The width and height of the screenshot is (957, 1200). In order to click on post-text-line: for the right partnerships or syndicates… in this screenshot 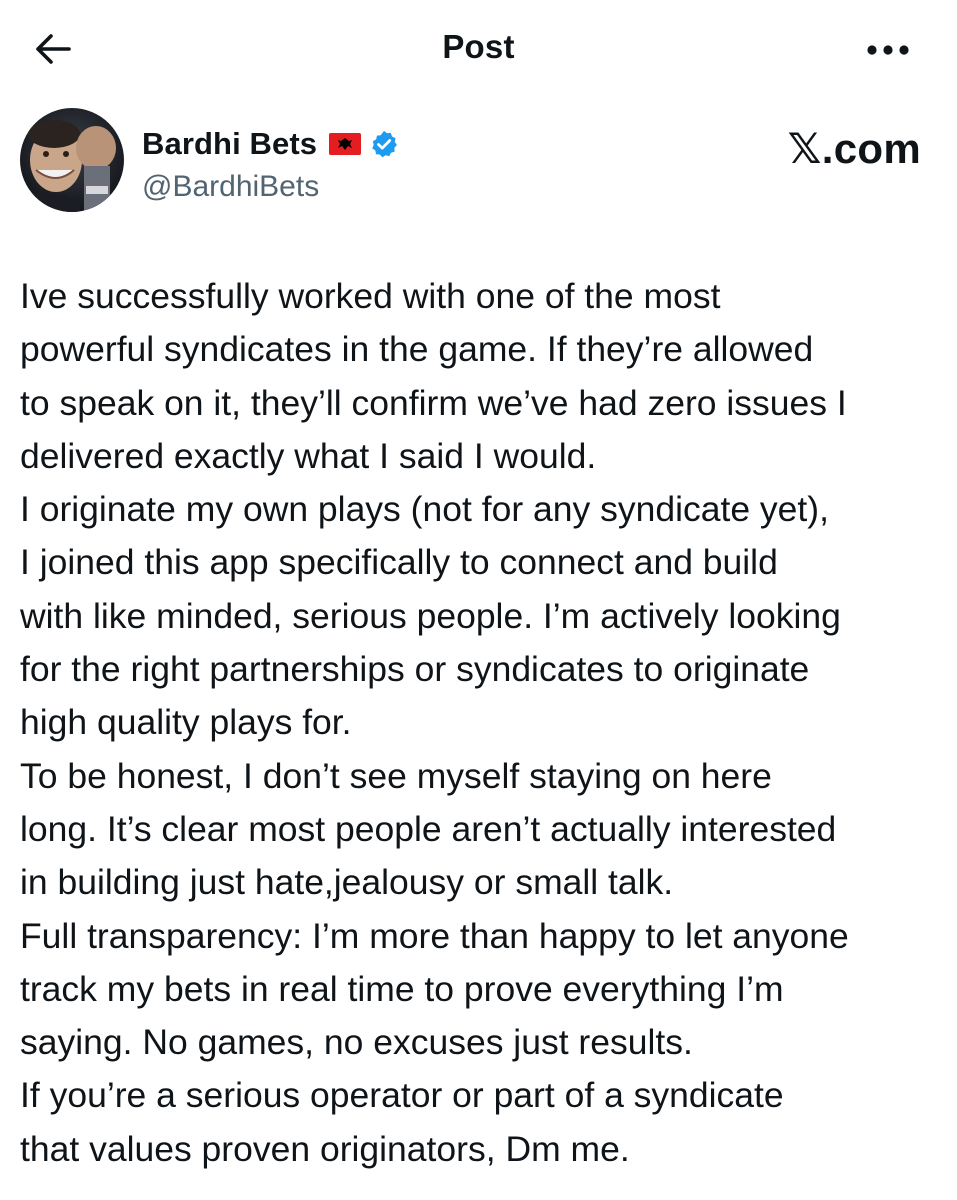, I will do `click(415, 669)`.